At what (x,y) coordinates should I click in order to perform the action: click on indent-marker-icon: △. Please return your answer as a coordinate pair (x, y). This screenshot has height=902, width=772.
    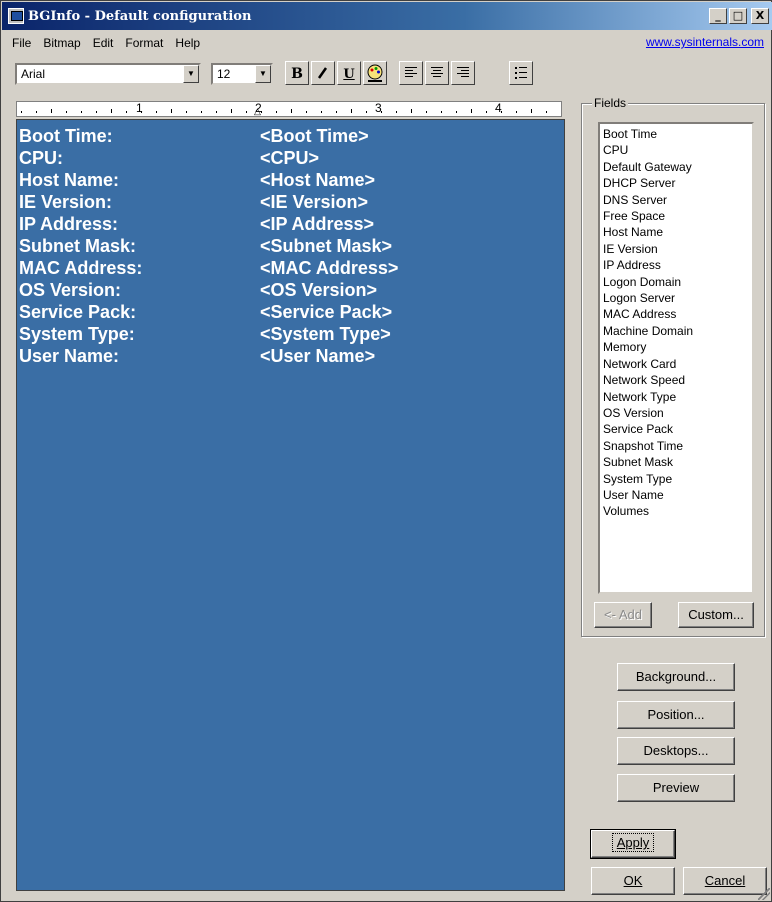
    Looking at the image, I should click on (257, 111).